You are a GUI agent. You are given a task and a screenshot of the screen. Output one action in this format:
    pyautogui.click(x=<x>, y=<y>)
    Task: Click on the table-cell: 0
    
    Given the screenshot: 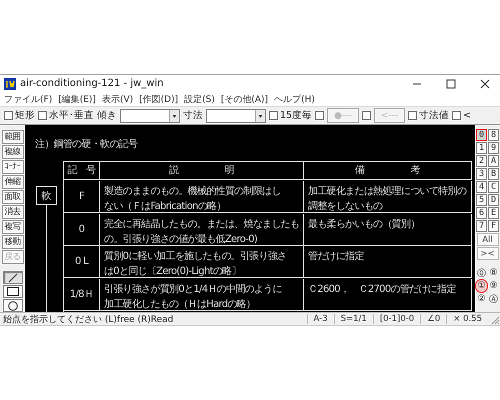 What is the action you would take?
    pyautogui.click(x=82, y=230)
    